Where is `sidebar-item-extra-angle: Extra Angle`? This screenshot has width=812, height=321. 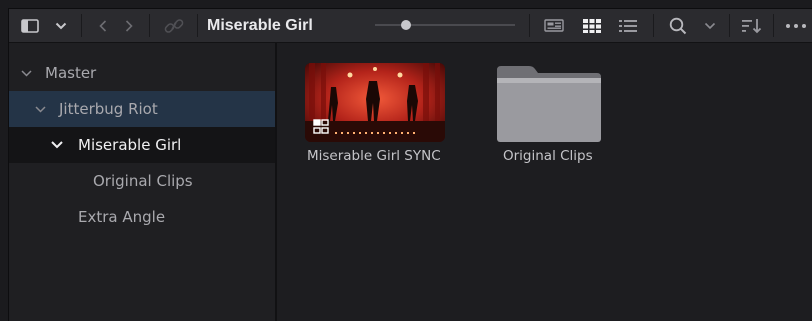
sidebar-item-extra-angle: Extra Angle is located at coordinates (142, 217).